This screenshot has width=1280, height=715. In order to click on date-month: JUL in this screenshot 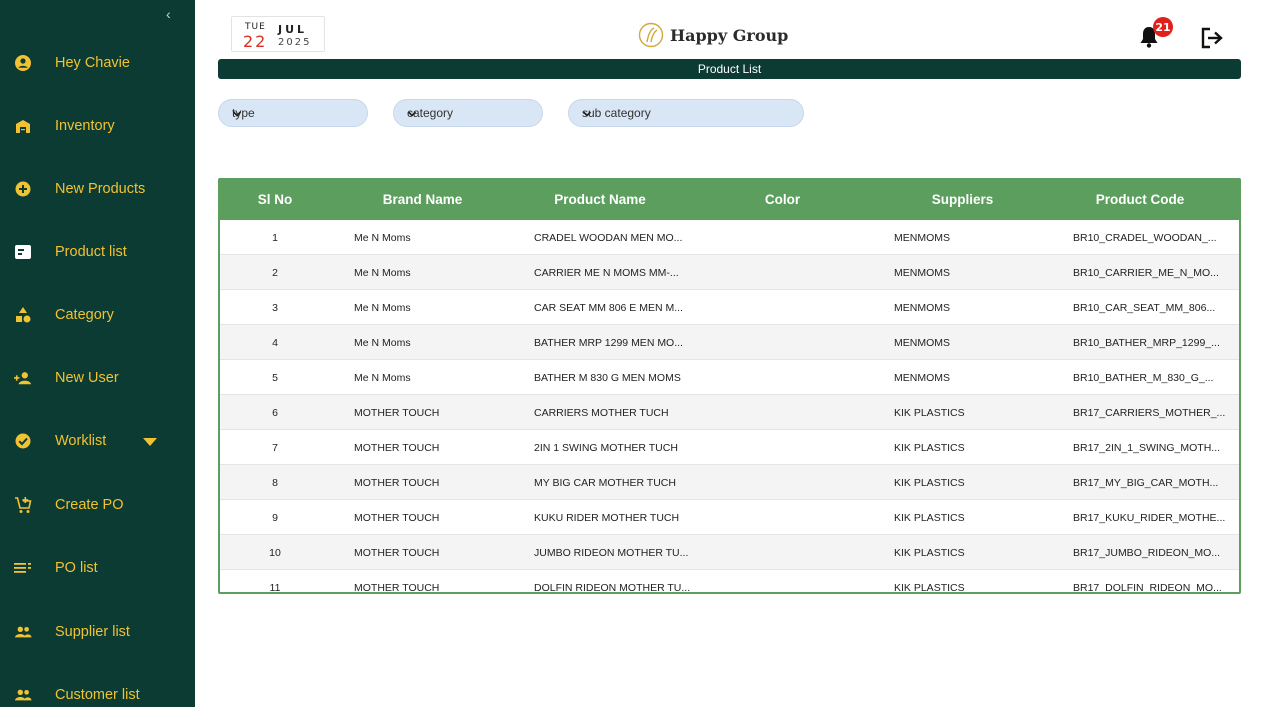, I will do `click(293, 29)`.